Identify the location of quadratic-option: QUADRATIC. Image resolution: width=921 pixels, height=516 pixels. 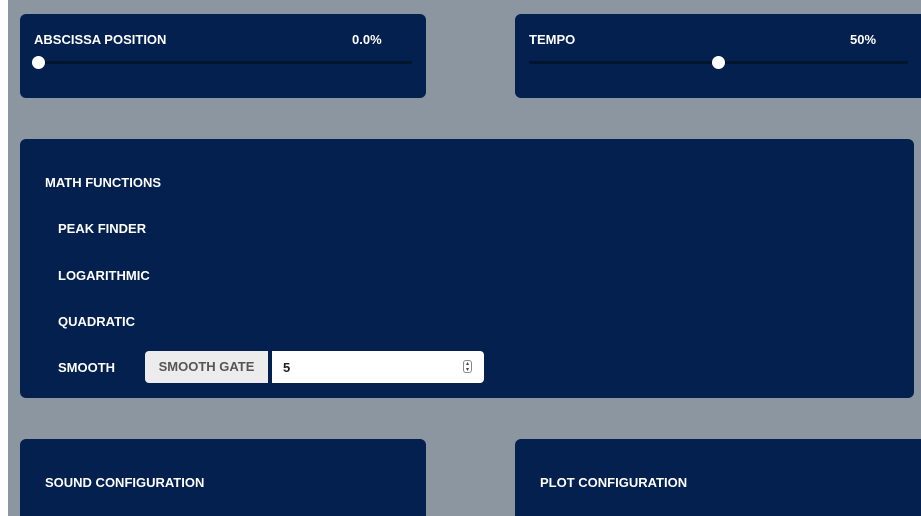
(96, 321).